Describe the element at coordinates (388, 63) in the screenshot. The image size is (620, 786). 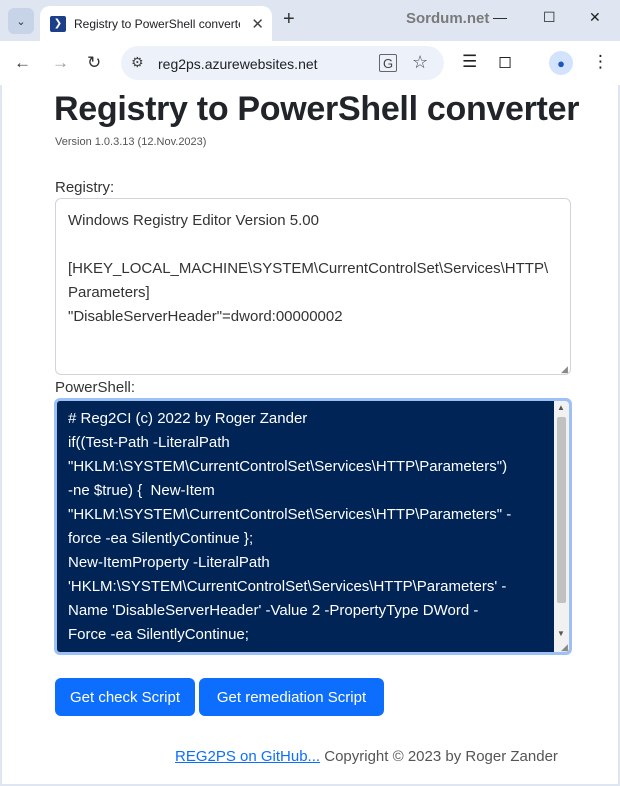
I see `translate-icon: G` at that location.